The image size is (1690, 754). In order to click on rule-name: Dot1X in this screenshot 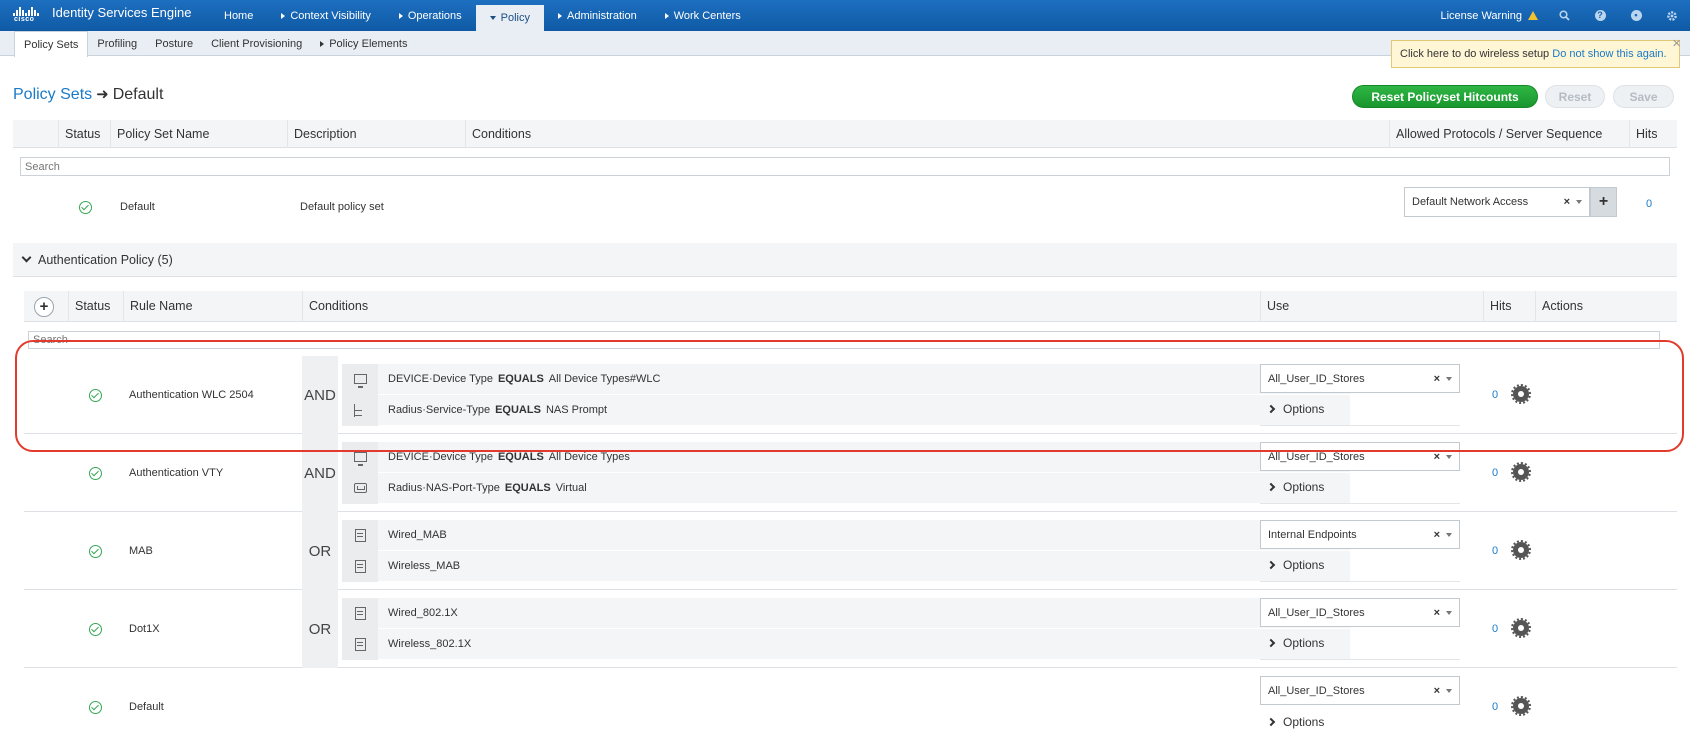, I will do `click(144, 629)`.